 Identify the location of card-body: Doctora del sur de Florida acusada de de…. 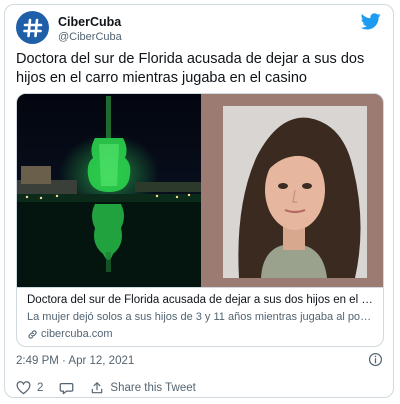
(200, 314).